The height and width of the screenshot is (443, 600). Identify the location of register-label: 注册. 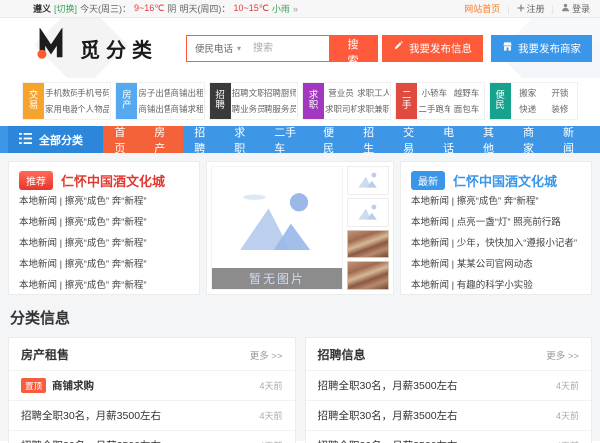
(535, 9).